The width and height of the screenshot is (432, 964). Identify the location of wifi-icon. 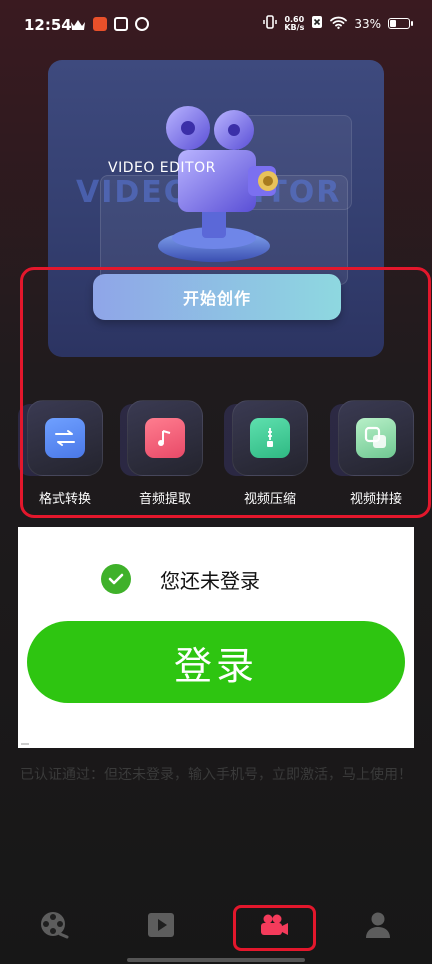
(339, 24).